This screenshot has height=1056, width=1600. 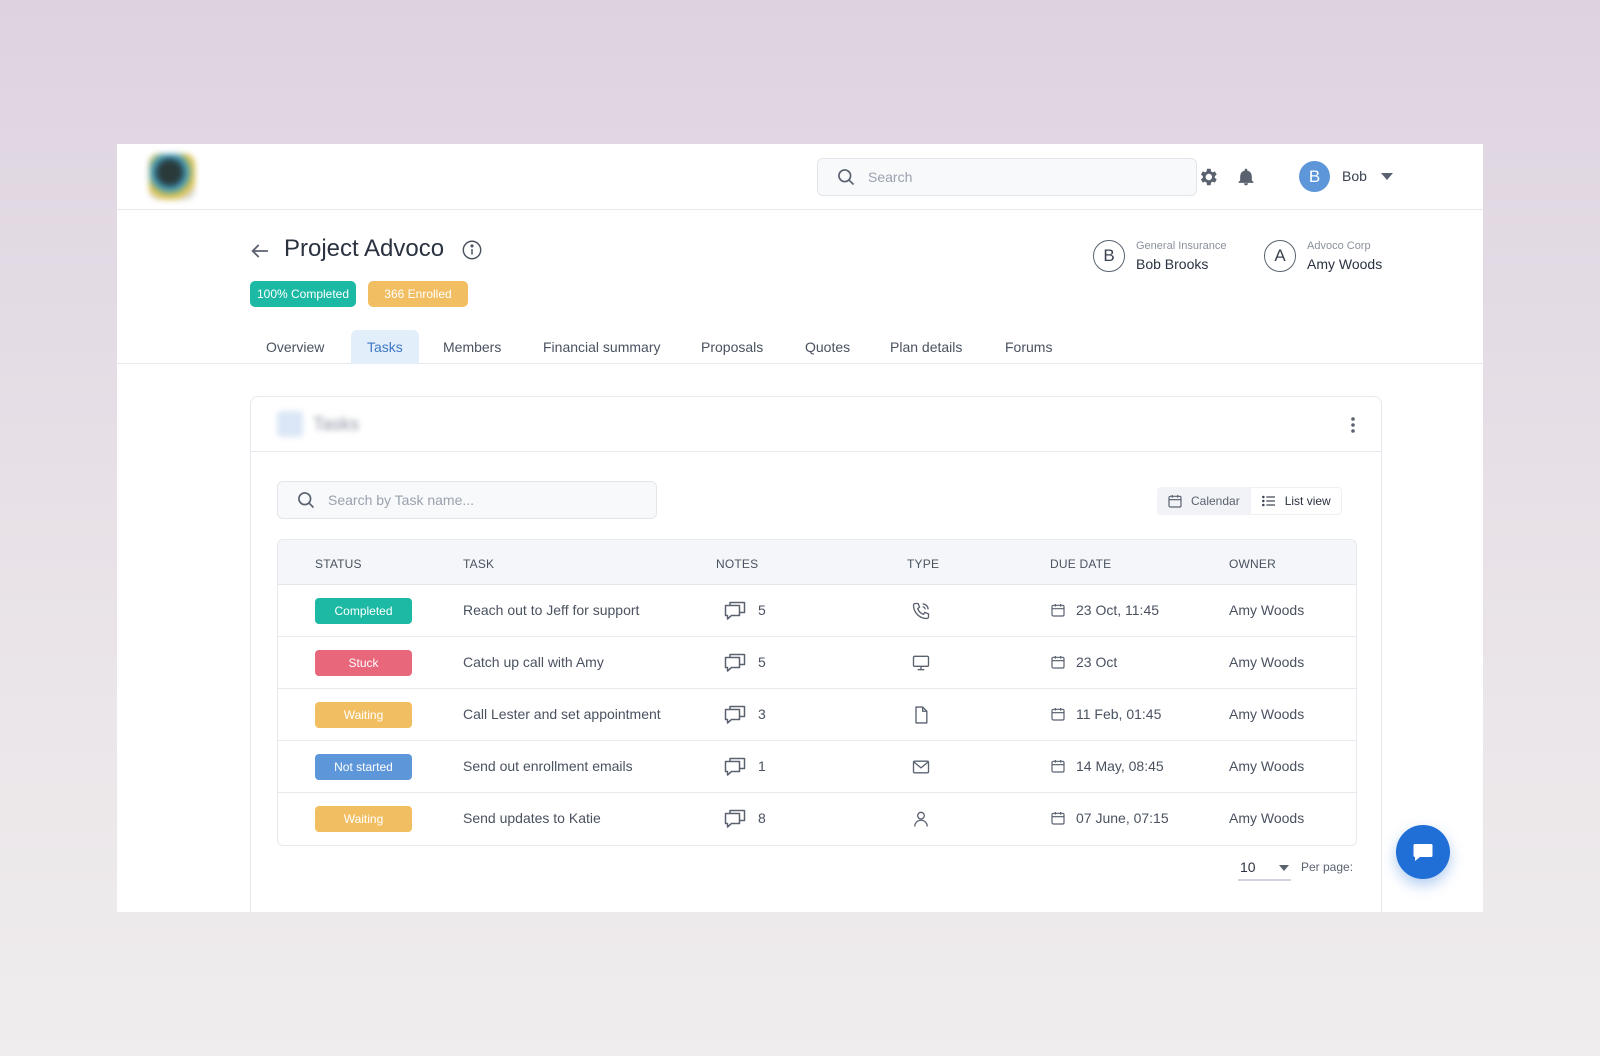 I want to click on task-name: Send out enrollment emails, so click(x=548, y=766).